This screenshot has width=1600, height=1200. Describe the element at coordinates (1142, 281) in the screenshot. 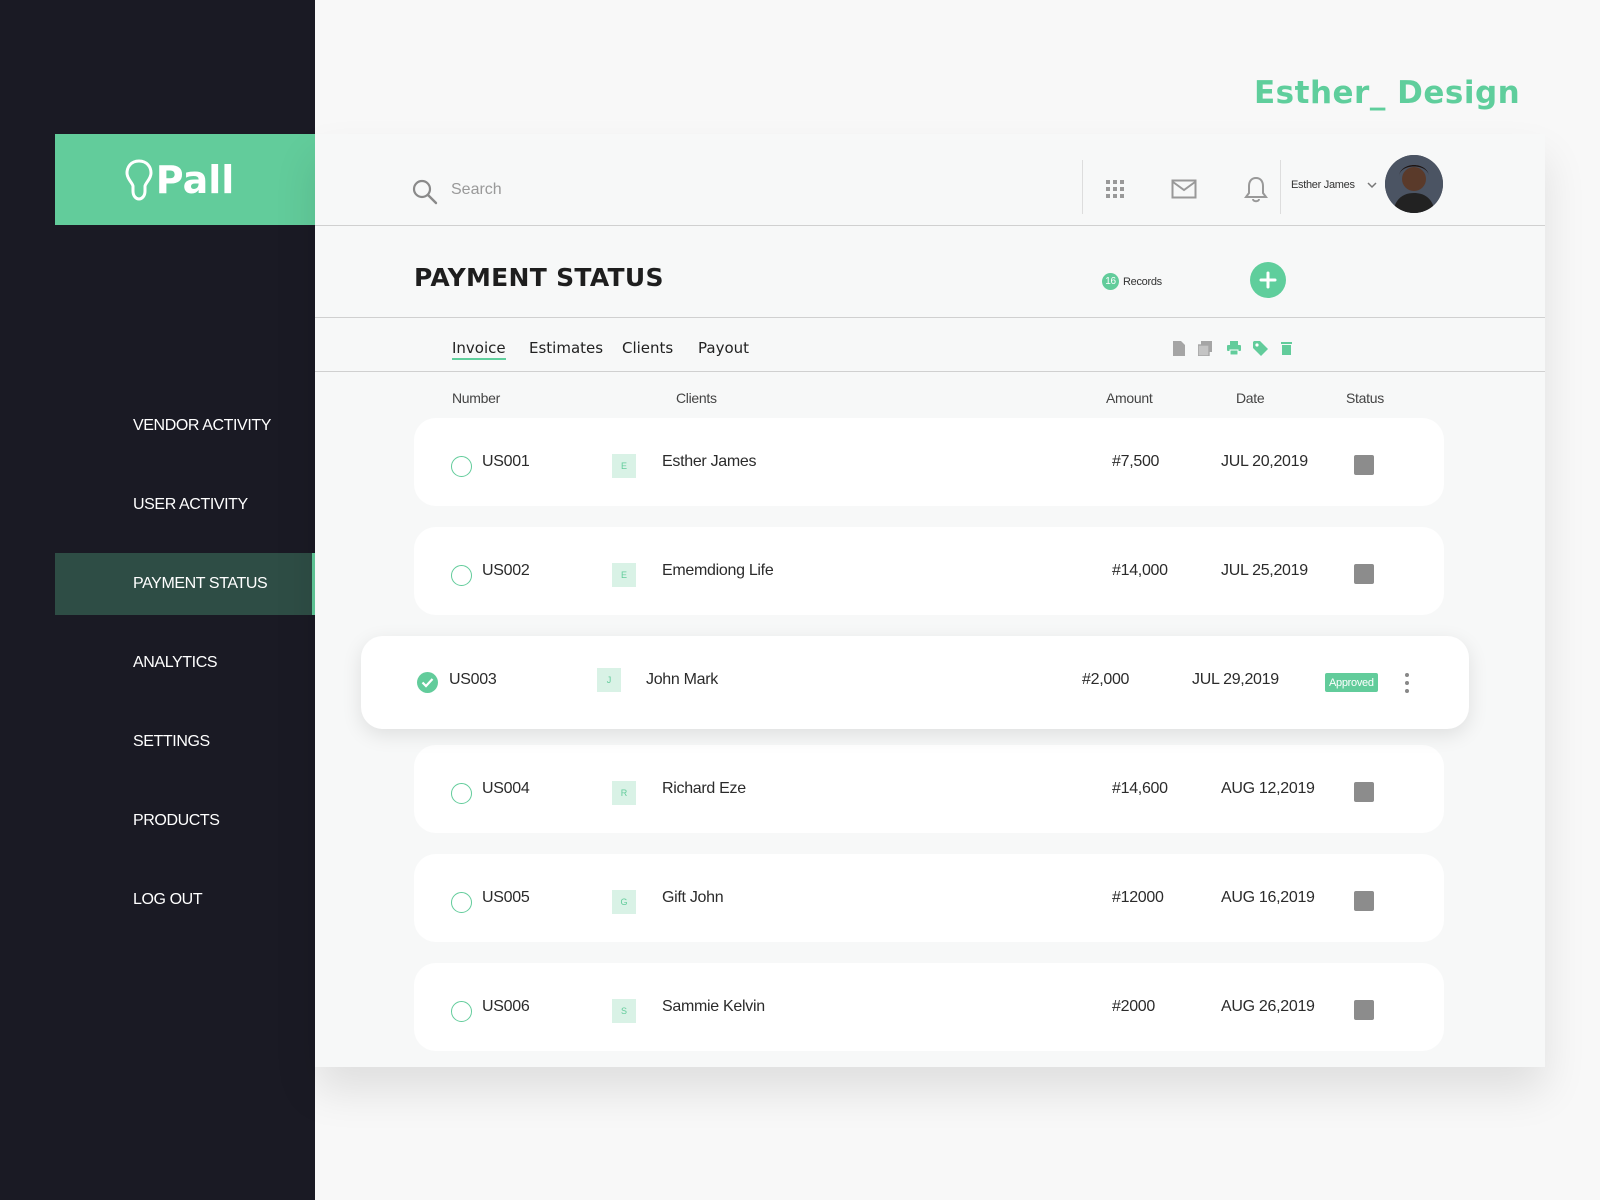

I see `records-label: Records` at that location.